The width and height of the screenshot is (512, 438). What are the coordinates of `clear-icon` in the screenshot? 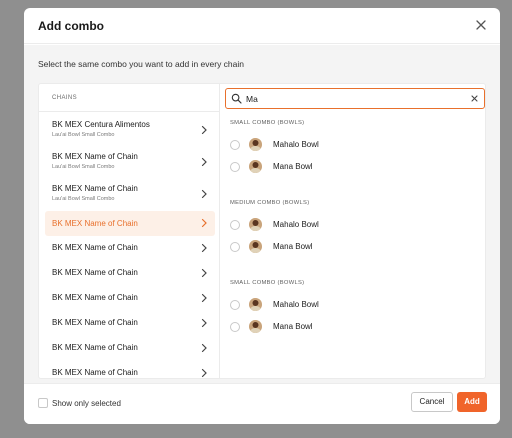 It's located at (474, 98).